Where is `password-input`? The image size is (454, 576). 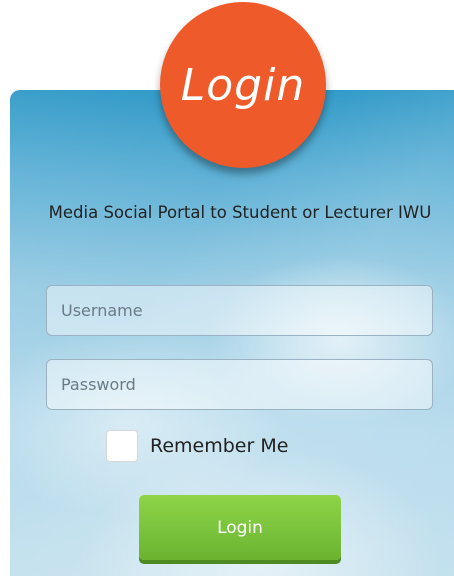
password-input is located at coordinates (239, 384).